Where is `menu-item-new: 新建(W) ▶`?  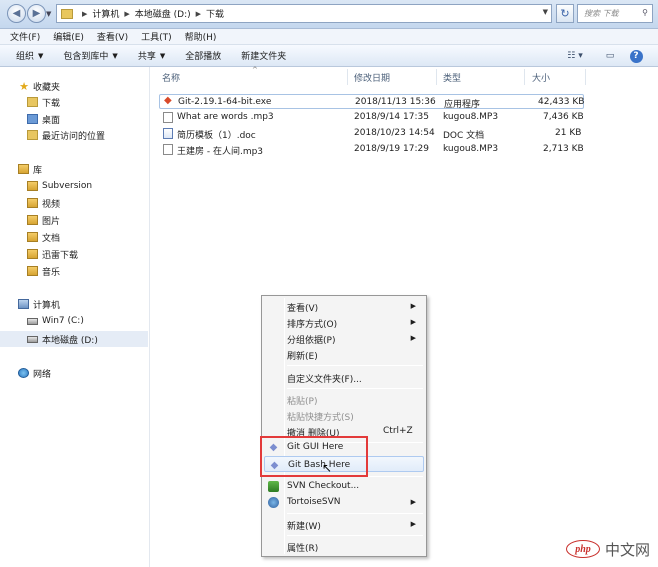
menu-item-new: 新建(W) ▶ is located at coordinates (344, 524).